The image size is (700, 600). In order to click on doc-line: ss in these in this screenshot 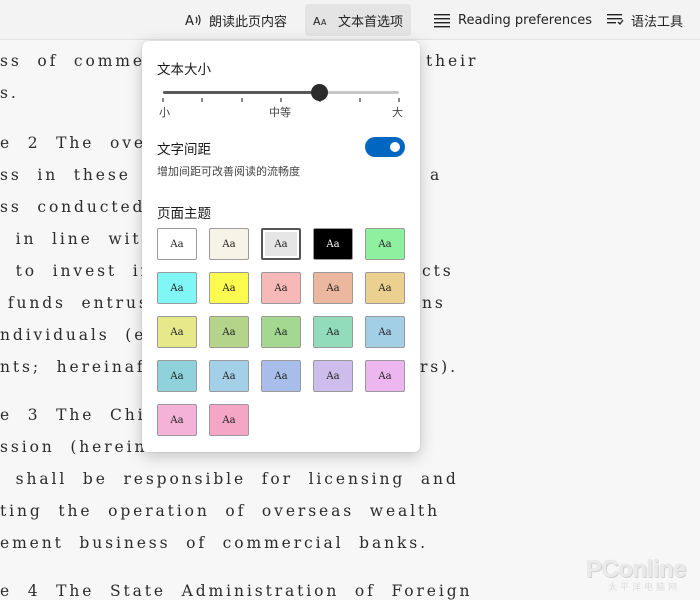, I will do `click(65, 175)`.